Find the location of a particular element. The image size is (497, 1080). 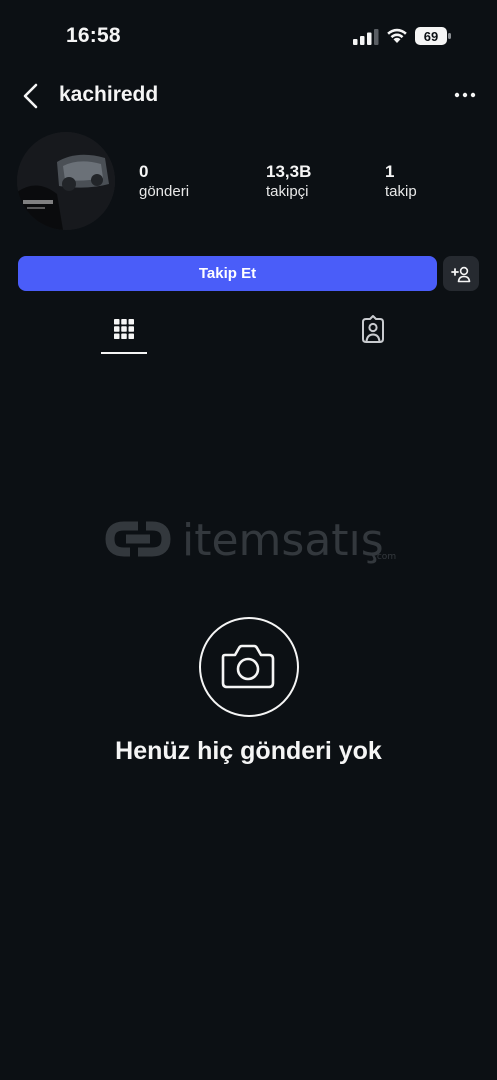

following-label: takip is located at coordinates (401, 191).